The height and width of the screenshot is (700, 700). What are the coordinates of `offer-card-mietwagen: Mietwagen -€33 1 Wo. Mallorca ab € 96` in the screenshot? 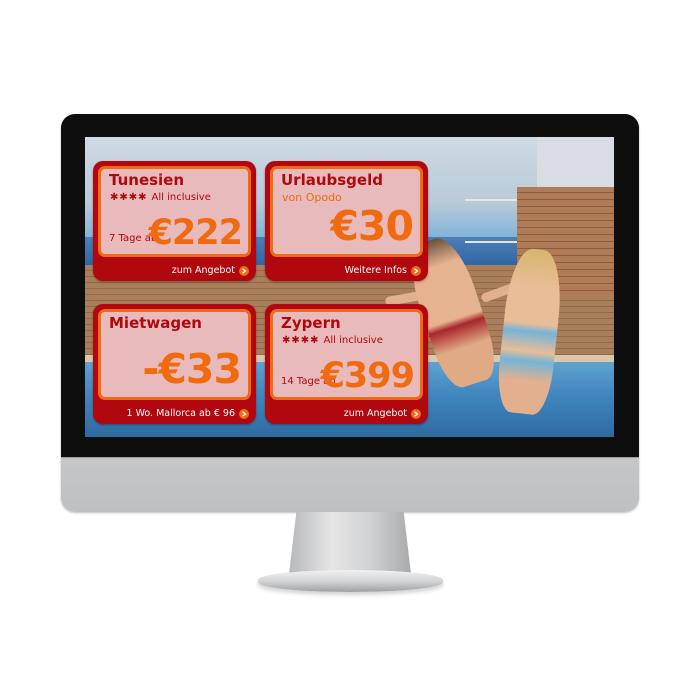 It's located at (174, 364).